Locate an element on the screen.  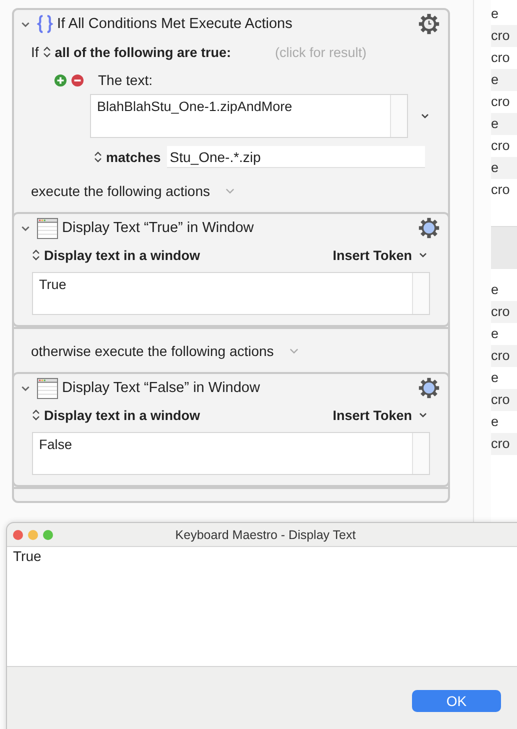
pattern-field: Stu_One-.*.zip is located at coordinates (295, 157).